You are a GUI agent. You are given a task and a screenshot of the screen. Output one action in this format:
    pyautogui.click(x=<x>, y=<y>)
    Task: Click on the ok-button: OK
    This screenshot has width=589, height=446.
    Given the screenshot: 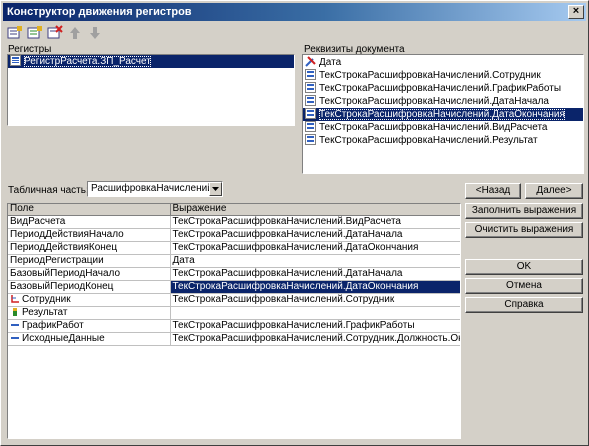 What is the action you would take?
    pyautogui.click(x=524, y=267)
    